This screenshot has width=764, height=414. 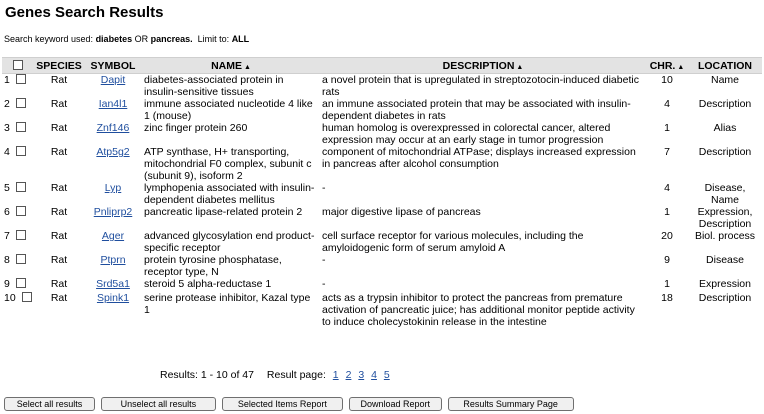 I want to click on results-summary-button: Results Summary Page, so click(x=510, y=404).